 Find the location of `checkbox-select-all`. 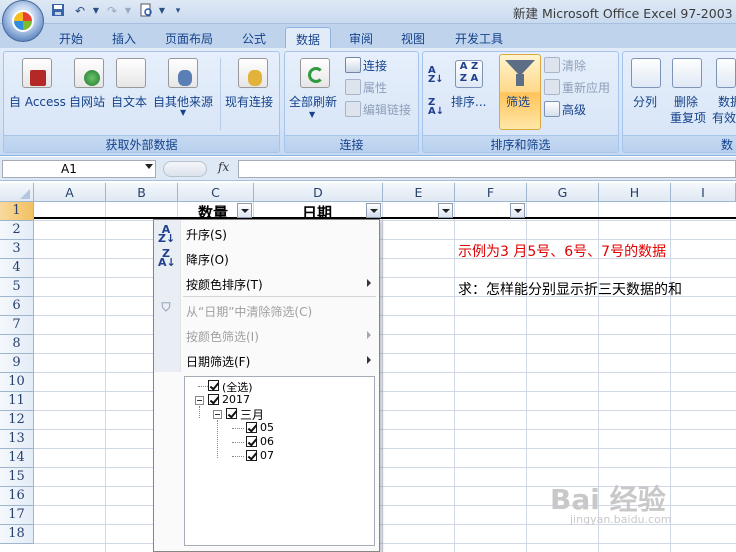

checkbox-select-all is located at coordinates (213, 385).